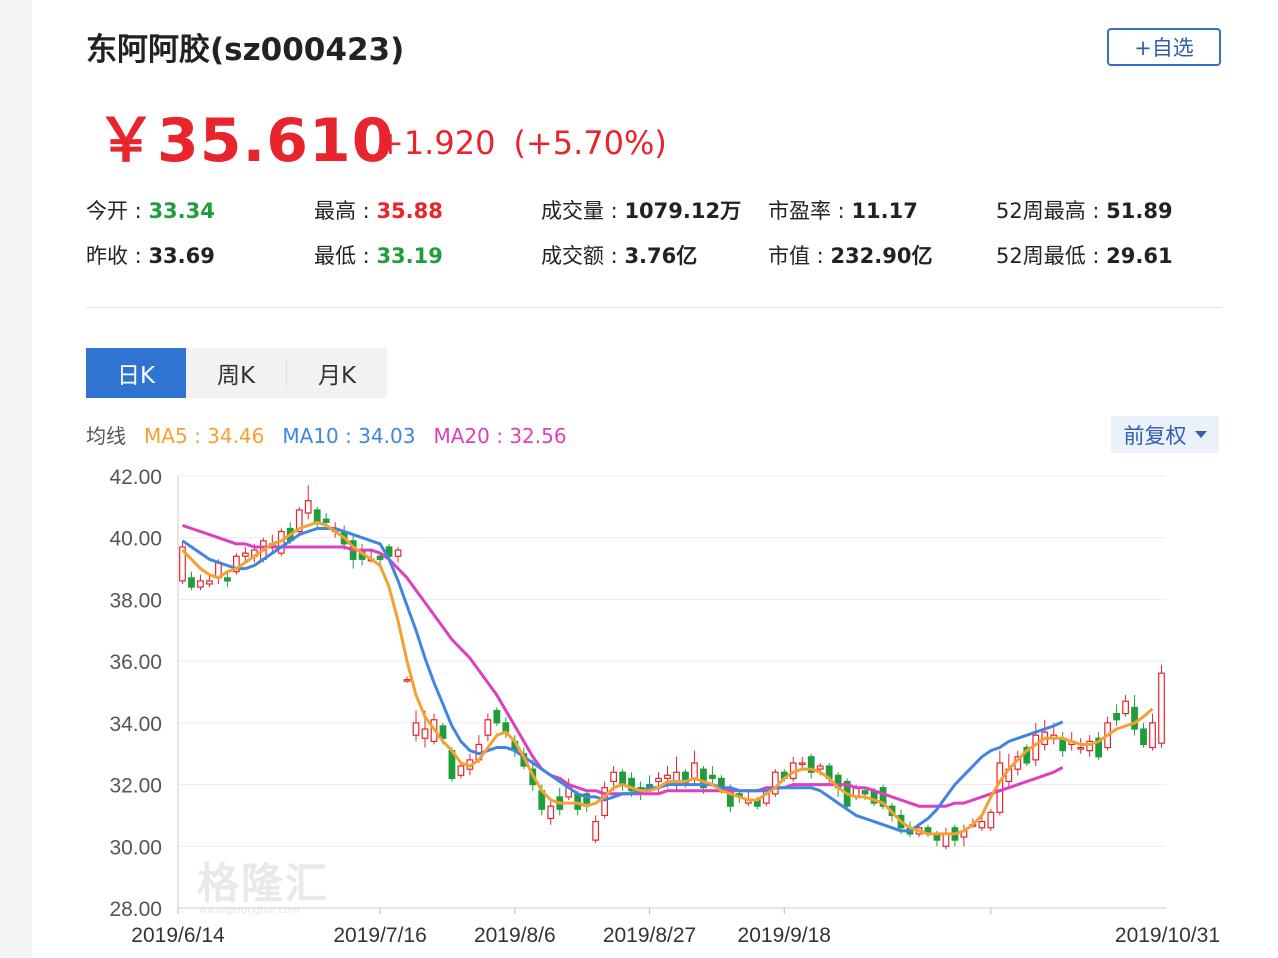  Describe the element at coordinates (515, 935) in the screenshot. I see `x-tick-label: 2019/8/6` at that location.